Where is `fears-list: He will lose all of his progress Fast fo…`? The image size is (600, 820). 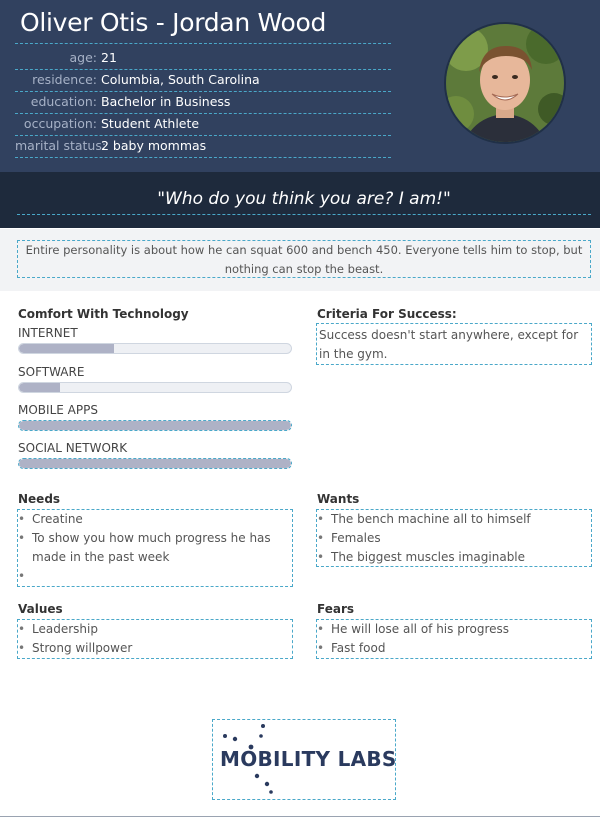 fears-list: He will lose all of his progress Fast fo… is located at coordinates (454, 639).